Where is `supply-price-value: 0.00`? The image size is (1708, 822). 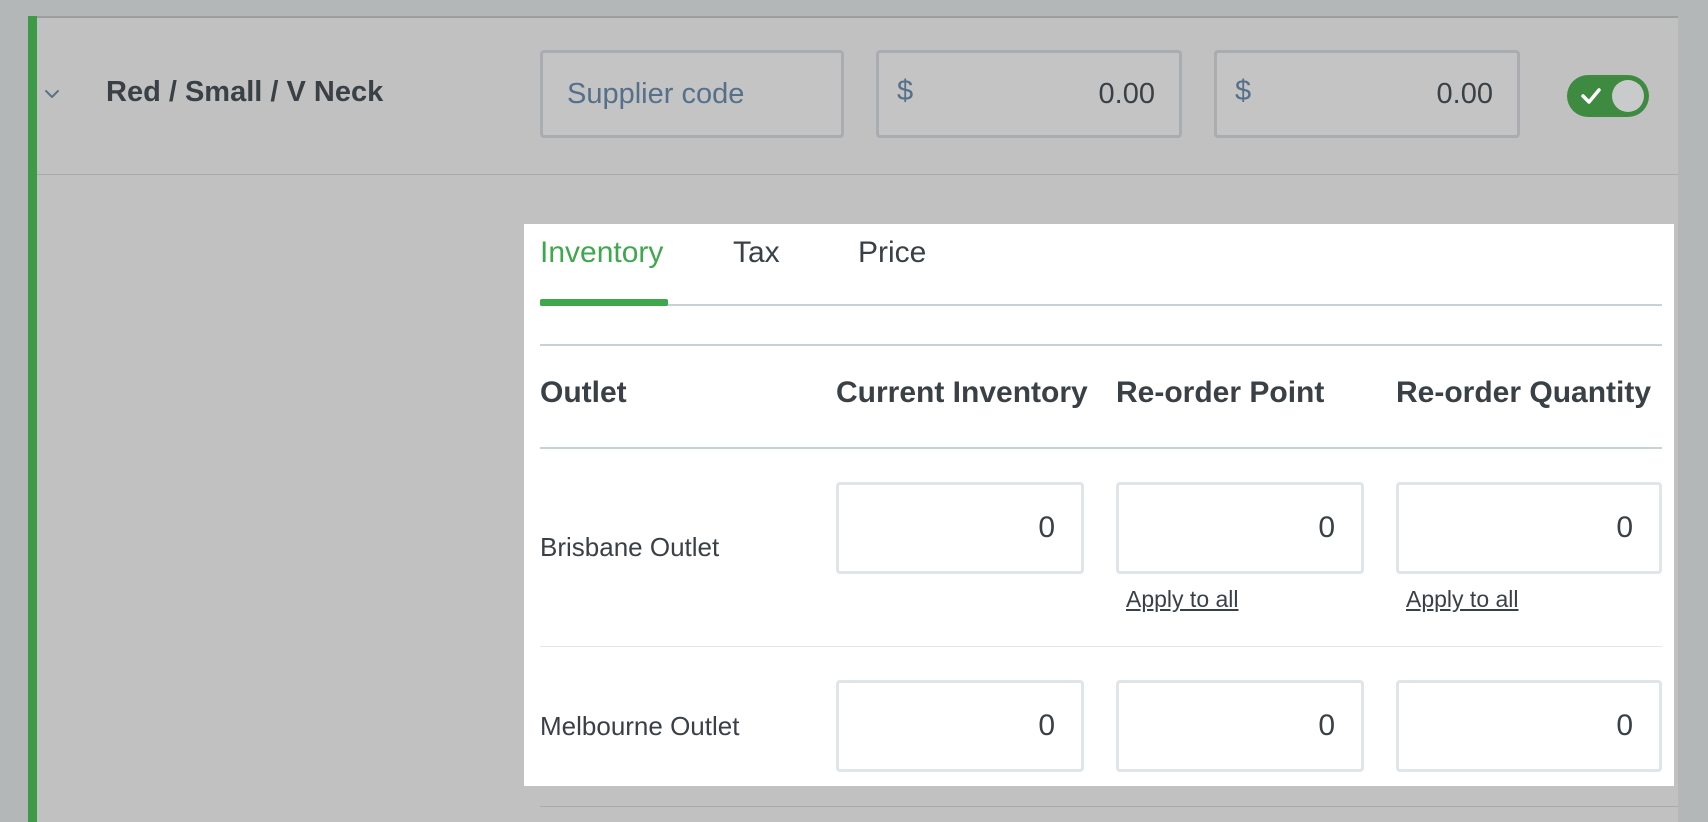 supply-price-value: 0.00 is located at coordinates (1126, 94).